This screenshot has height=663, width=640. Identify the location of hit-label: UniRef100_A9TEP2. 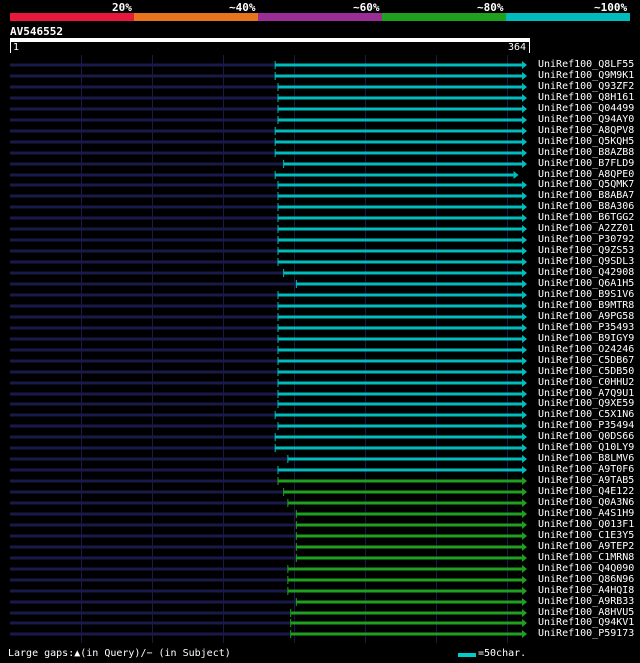
(586, 546).